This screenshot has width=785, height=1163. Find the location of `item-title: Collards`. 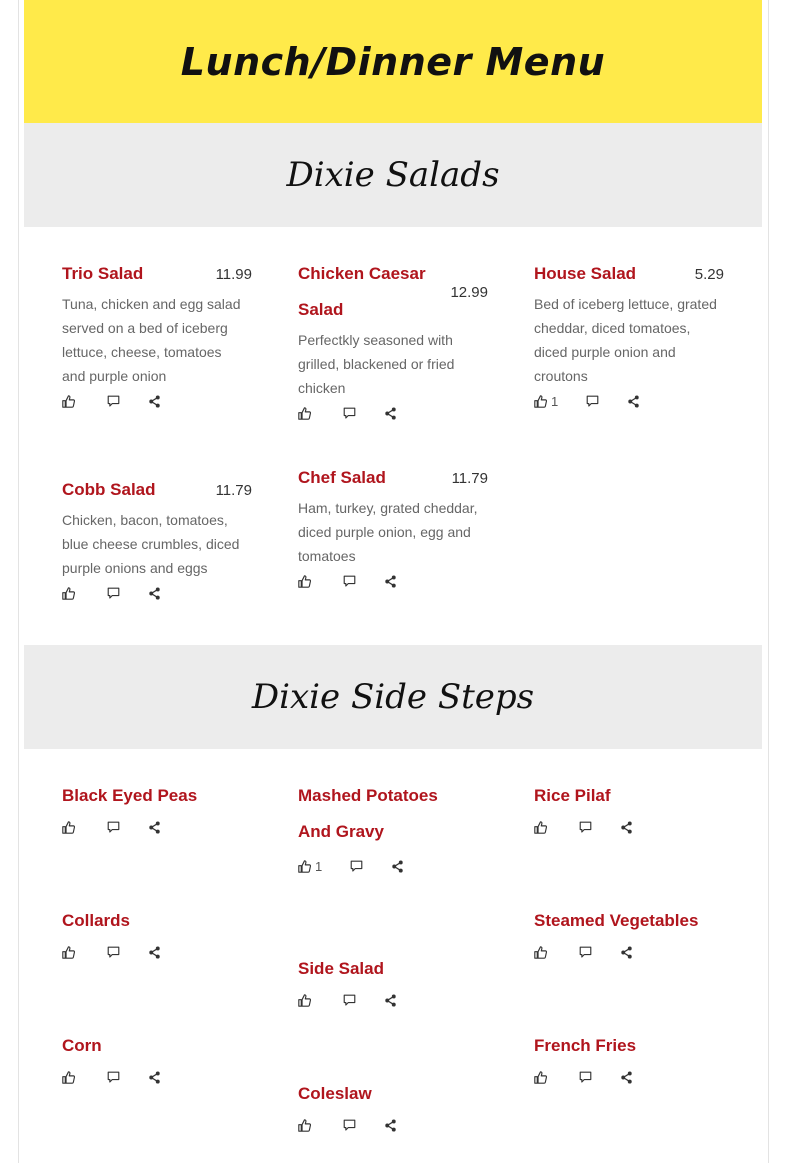

item-title: Collards is located at coordinates (157, 921).